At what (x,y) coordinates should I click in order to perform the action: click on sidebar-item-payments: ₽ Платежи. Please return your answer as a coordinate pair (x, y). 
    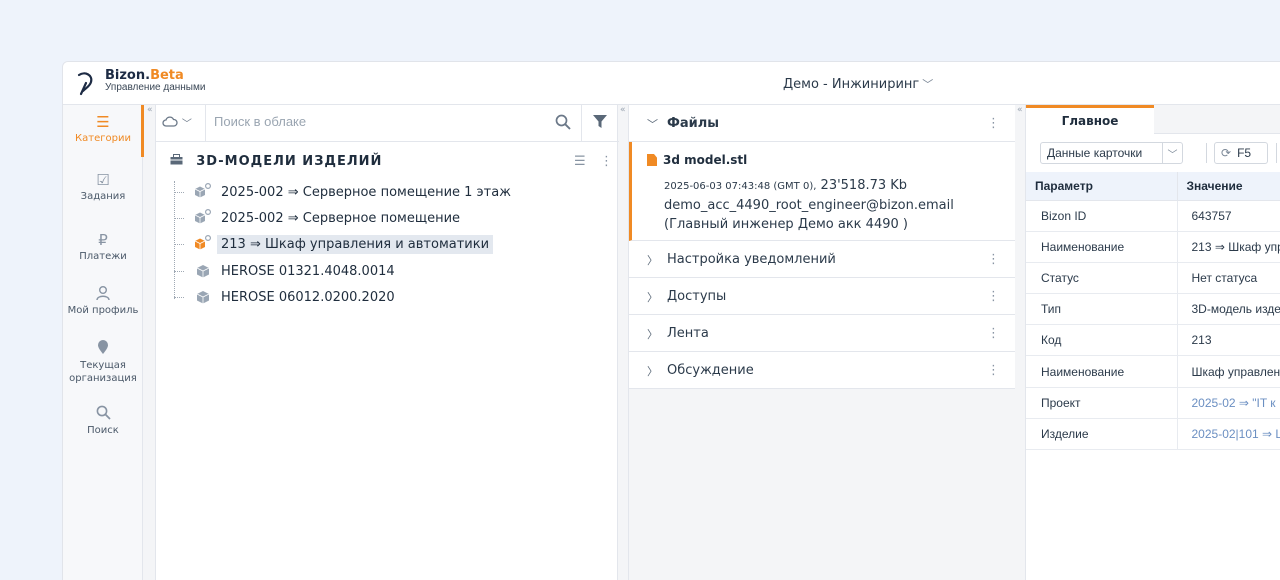
    Looking at the image, I should click on (103, 246).